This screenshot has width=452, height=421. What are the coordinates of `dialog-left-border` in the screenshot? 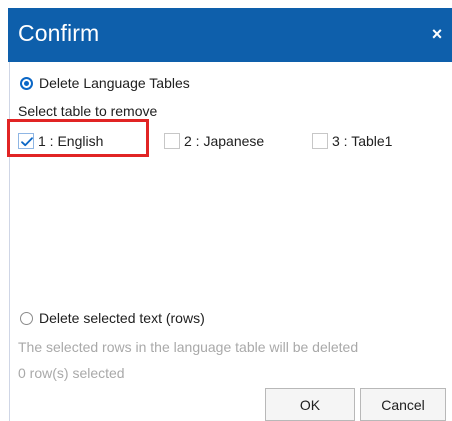 It's located at (9, 241).